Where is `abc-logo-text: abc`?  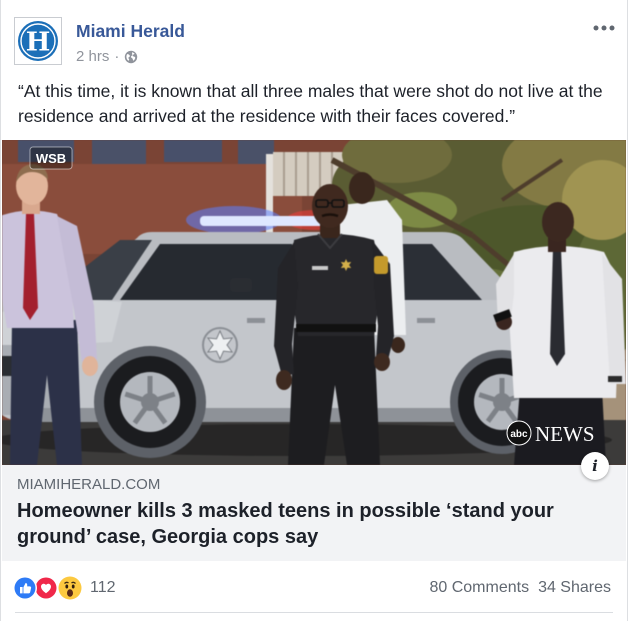
abc-logo-text: abc is located at coordinates (519, 434).